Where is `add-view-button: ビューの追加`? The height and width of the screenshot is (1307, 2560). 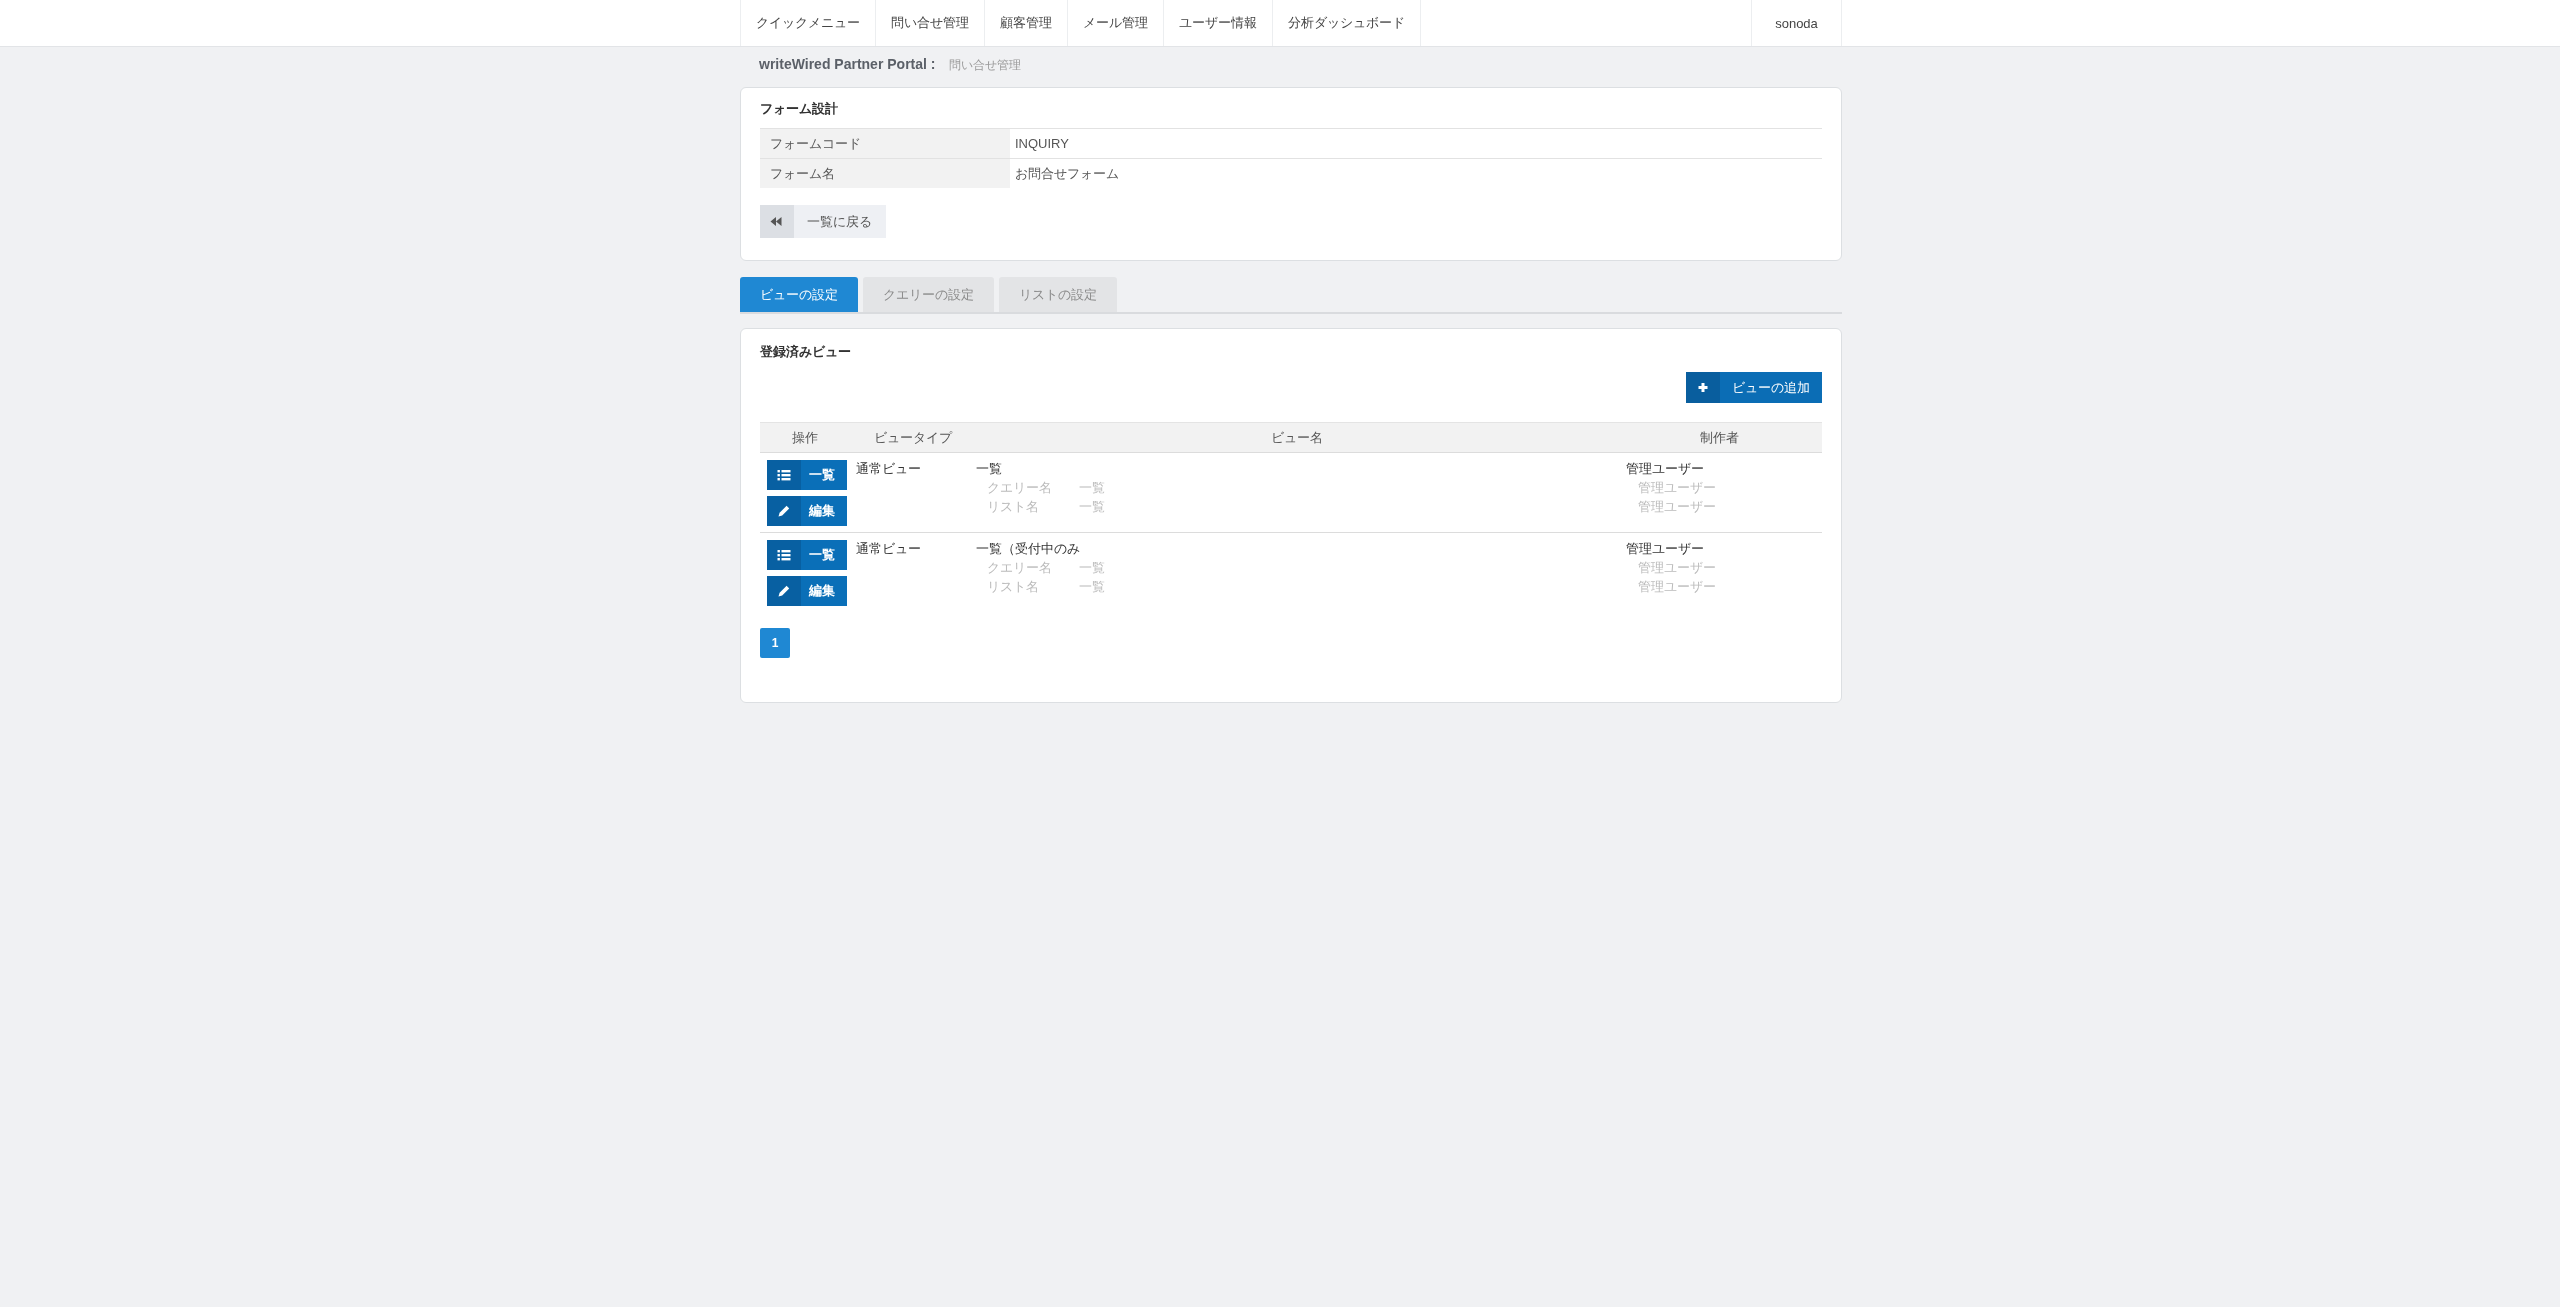 add-view-button: ビューの追加 is located at coordinates (1754, 387).